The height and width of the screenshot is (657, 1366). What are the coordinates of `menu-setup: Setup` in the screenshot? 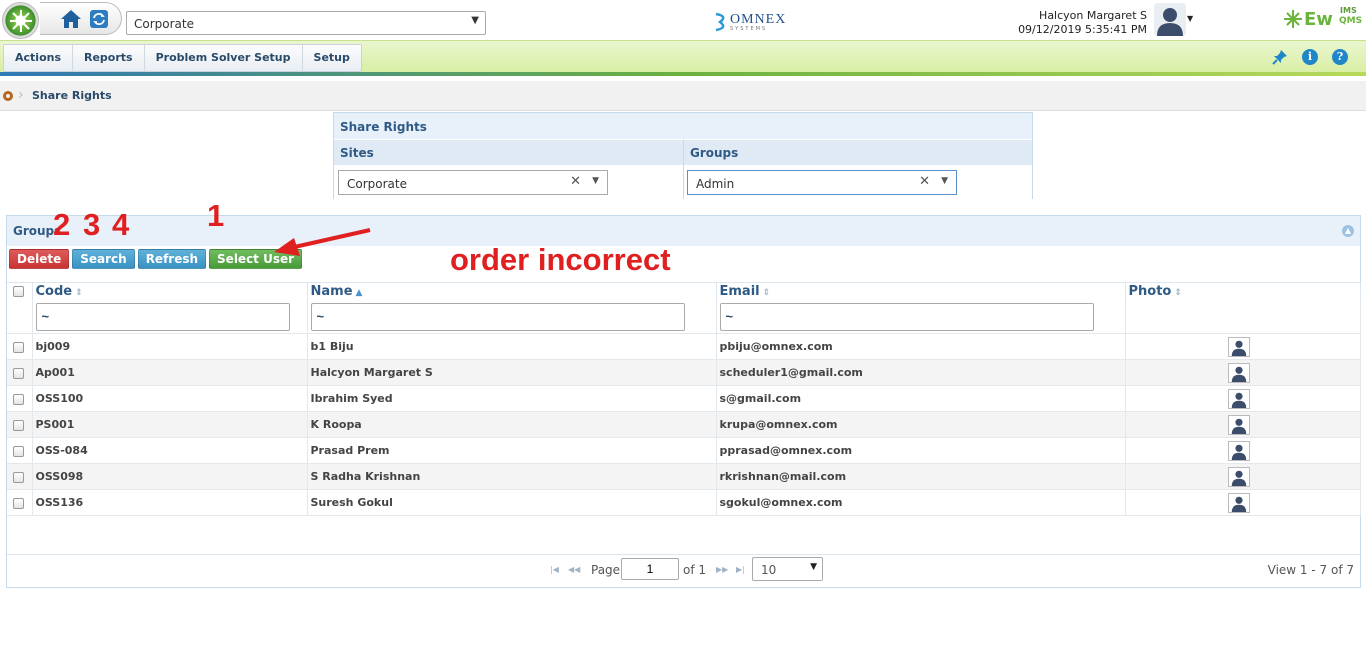 It's located at (331, 58).